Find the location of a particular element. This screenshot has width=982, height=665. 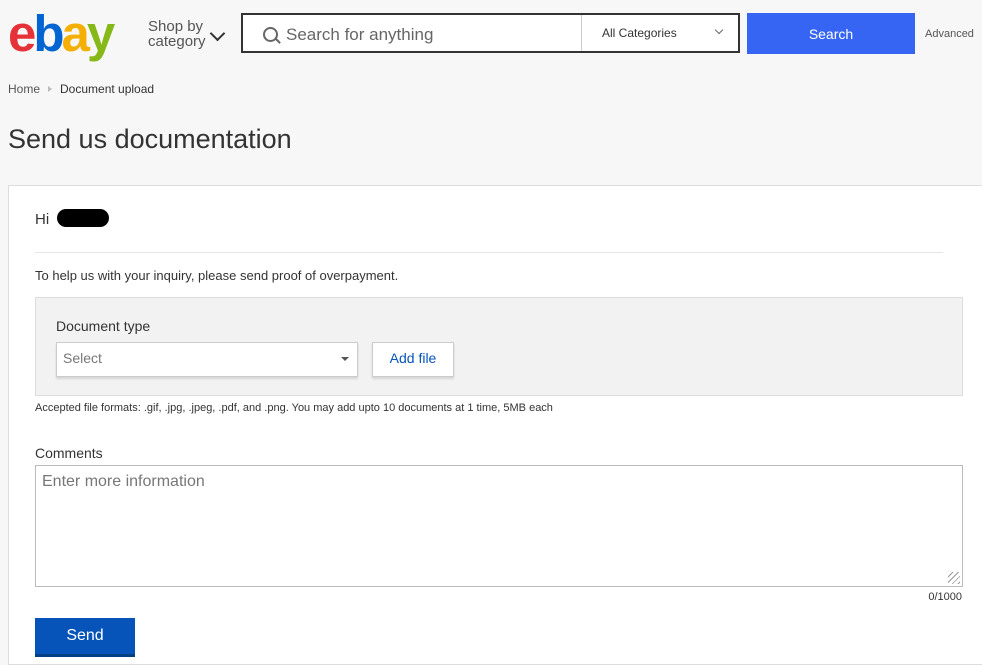

document-type-select: Select is located at coordinates (207, 359).